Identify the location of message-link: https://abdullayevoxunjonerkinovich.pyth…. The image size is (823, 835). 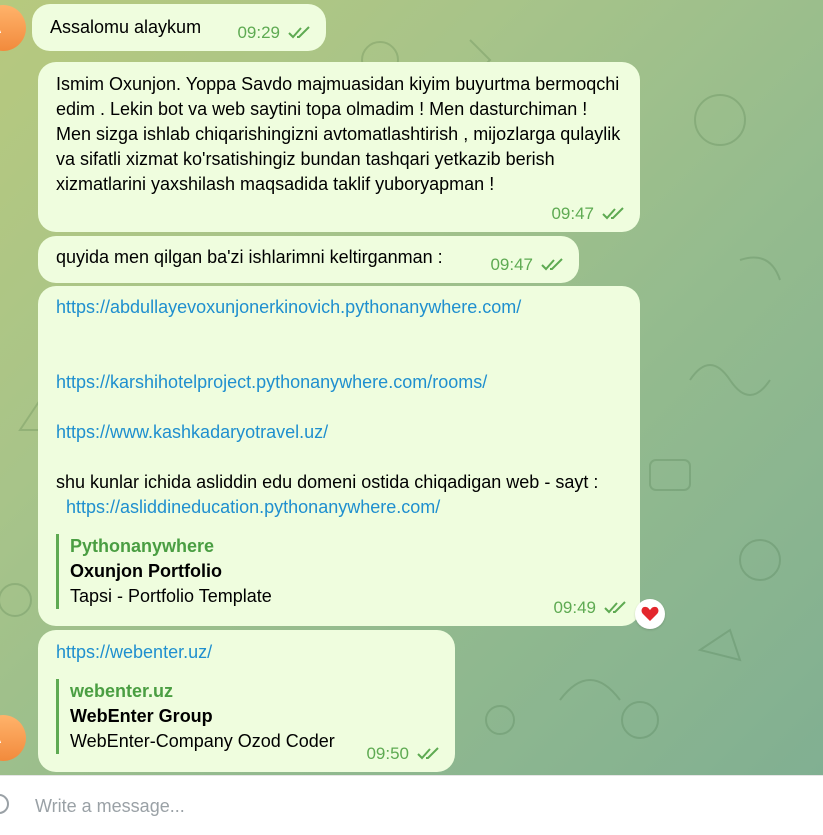
(288, 307).